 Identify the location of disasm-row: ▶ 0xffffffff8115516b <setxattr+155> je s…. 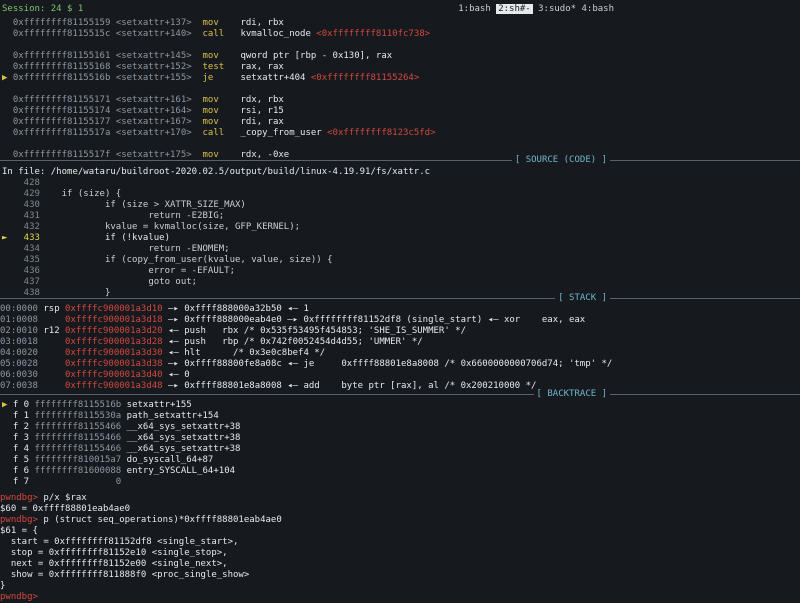
(210, 78).